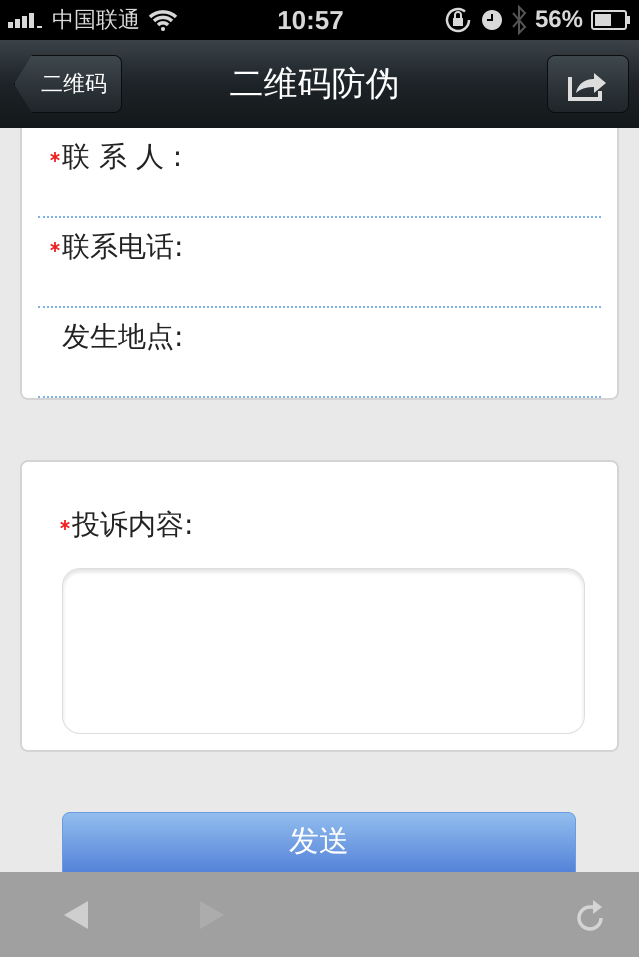 This screenshot has height=957, width=639. I want to click on bluetooth-icon, so click(518, 20).